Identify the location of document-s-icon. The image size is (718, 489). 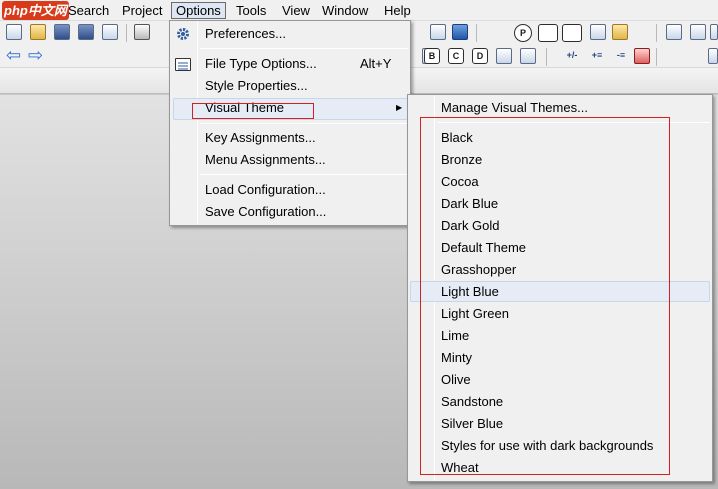
(598, 32).